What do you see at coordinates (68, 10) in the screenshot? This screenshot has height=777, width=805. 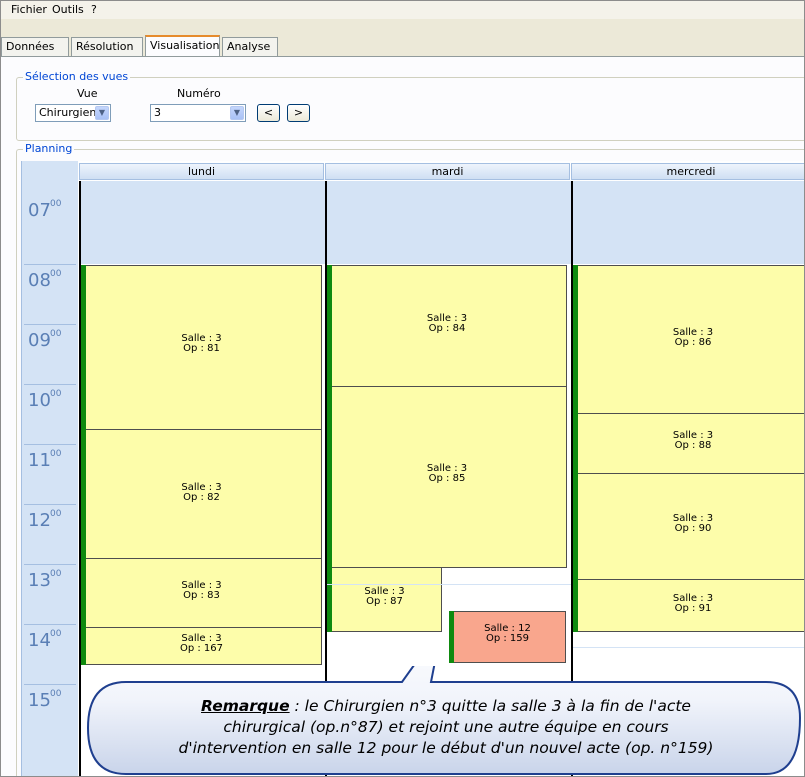 I see `menu-outils: Outils` at bounding box center [68, 10].